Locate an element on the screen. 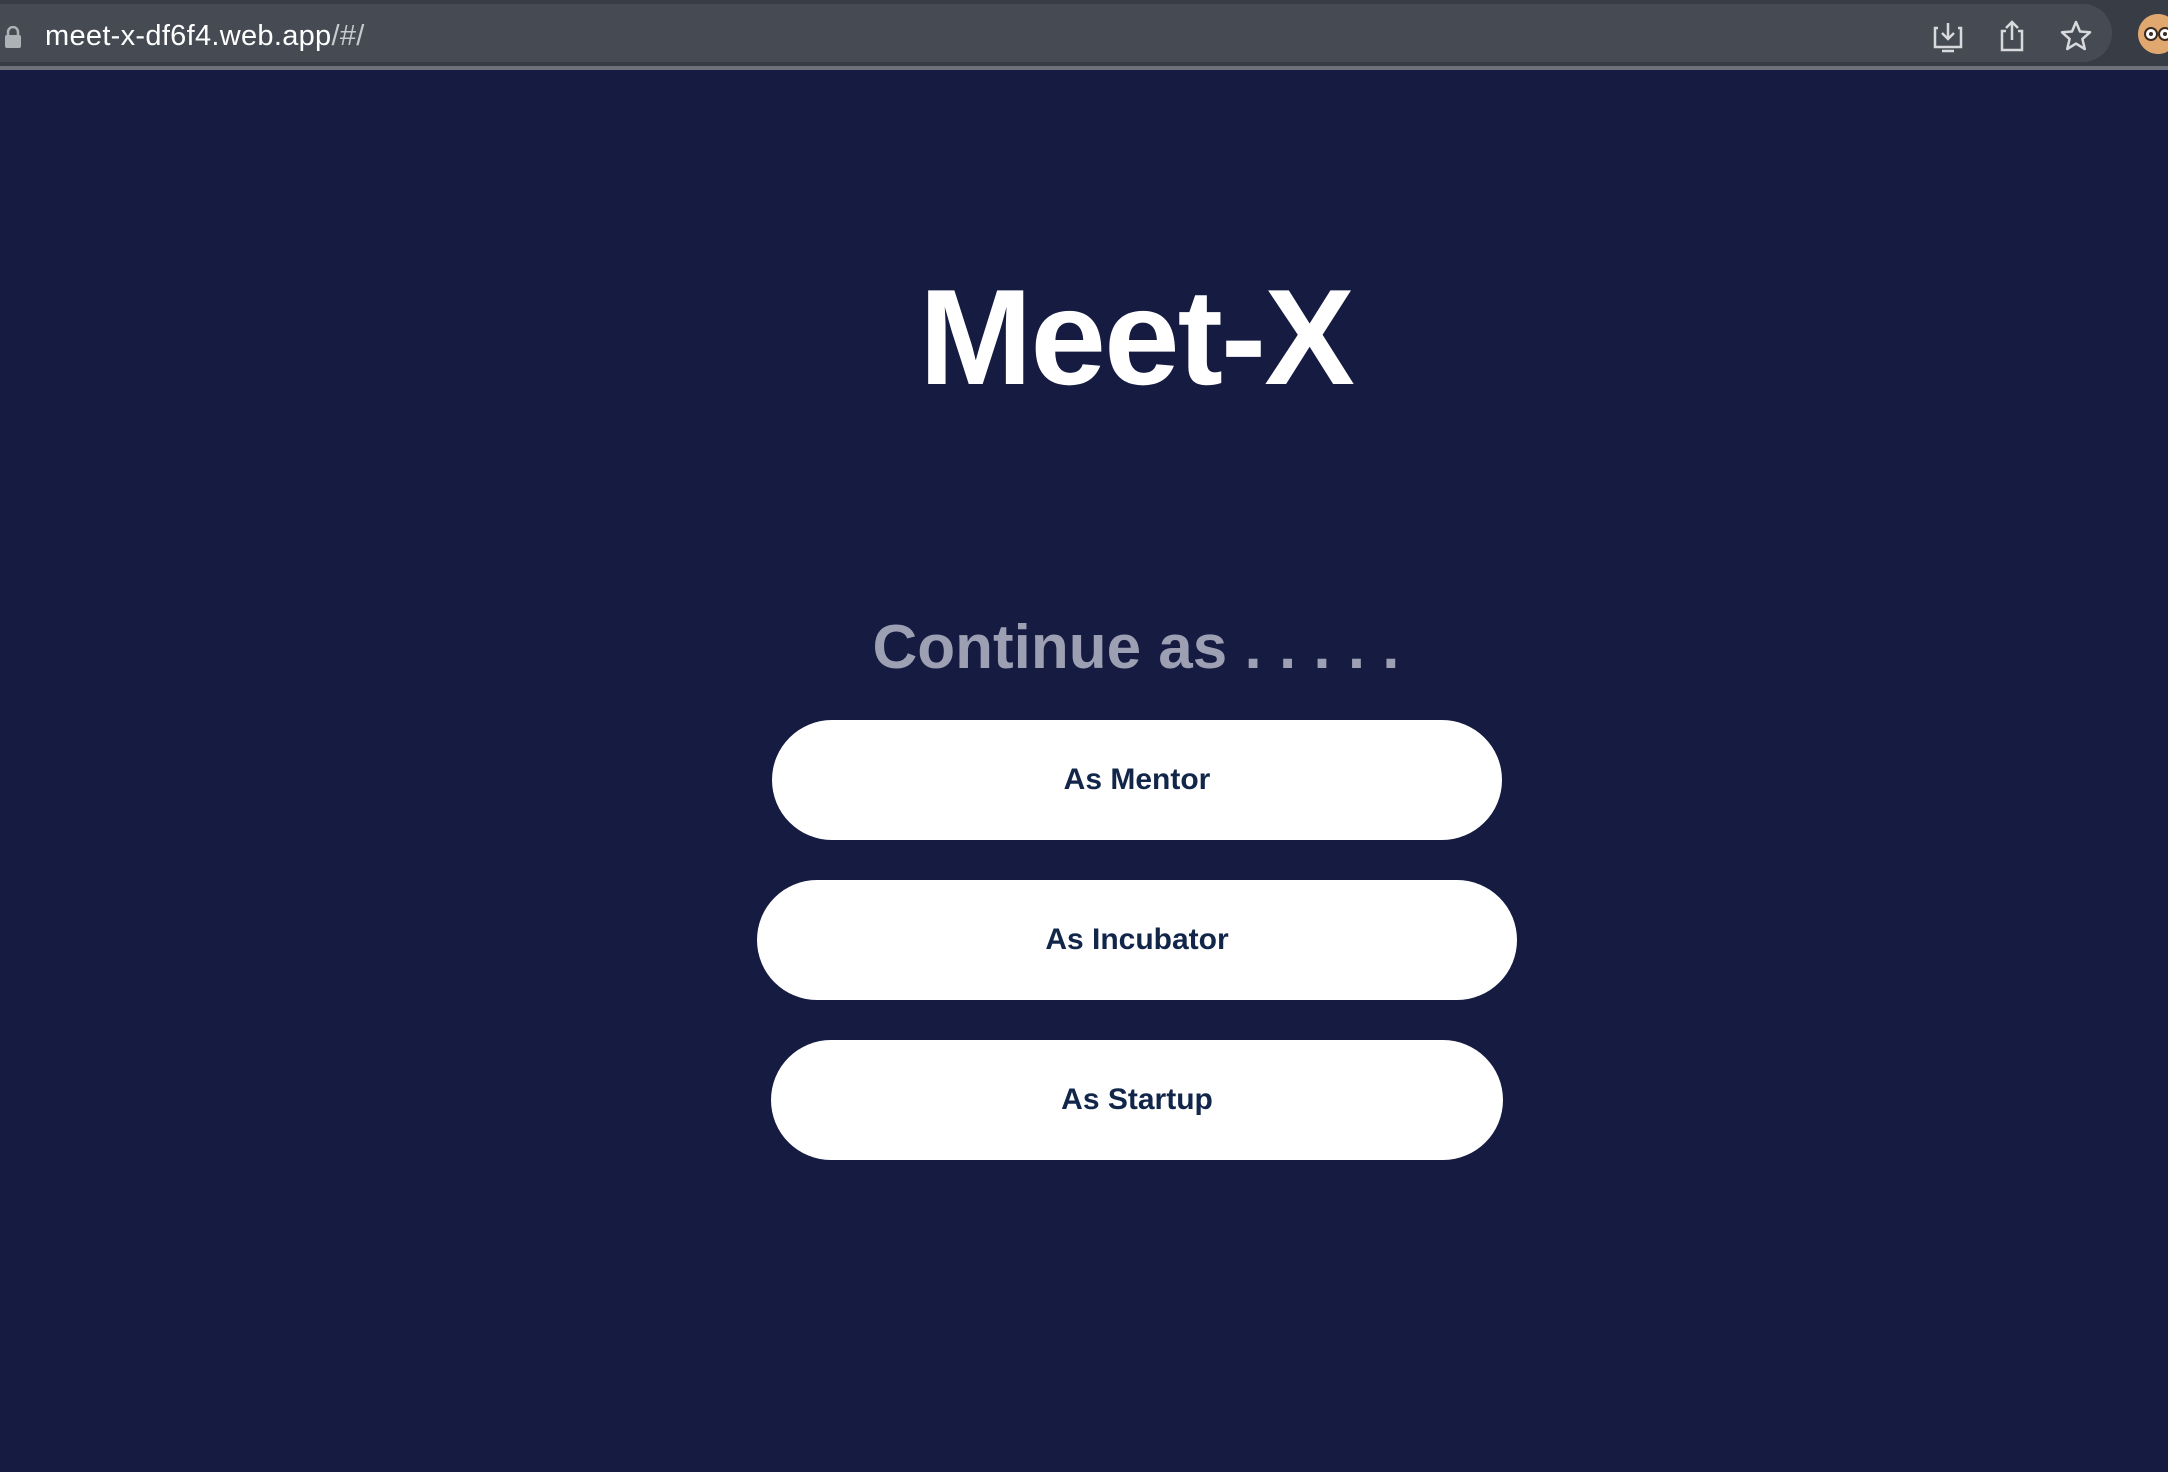 This screenshot has height=1472, width=2168. profile-avatar is located at coordinates (2153, 34).